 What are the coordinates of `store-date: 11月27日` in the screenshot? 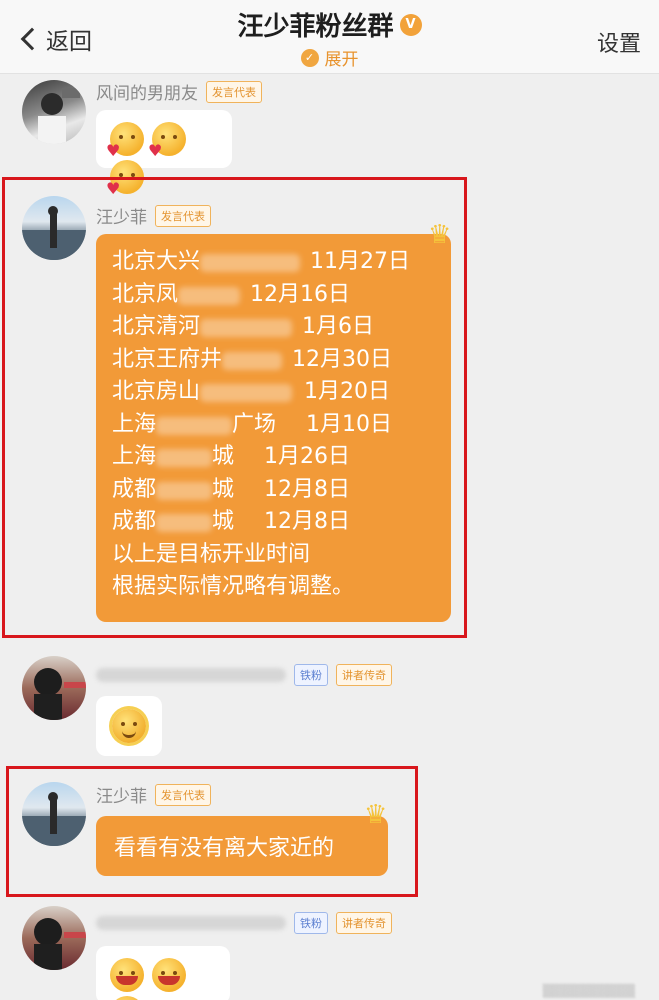 It's located at (360, 261).